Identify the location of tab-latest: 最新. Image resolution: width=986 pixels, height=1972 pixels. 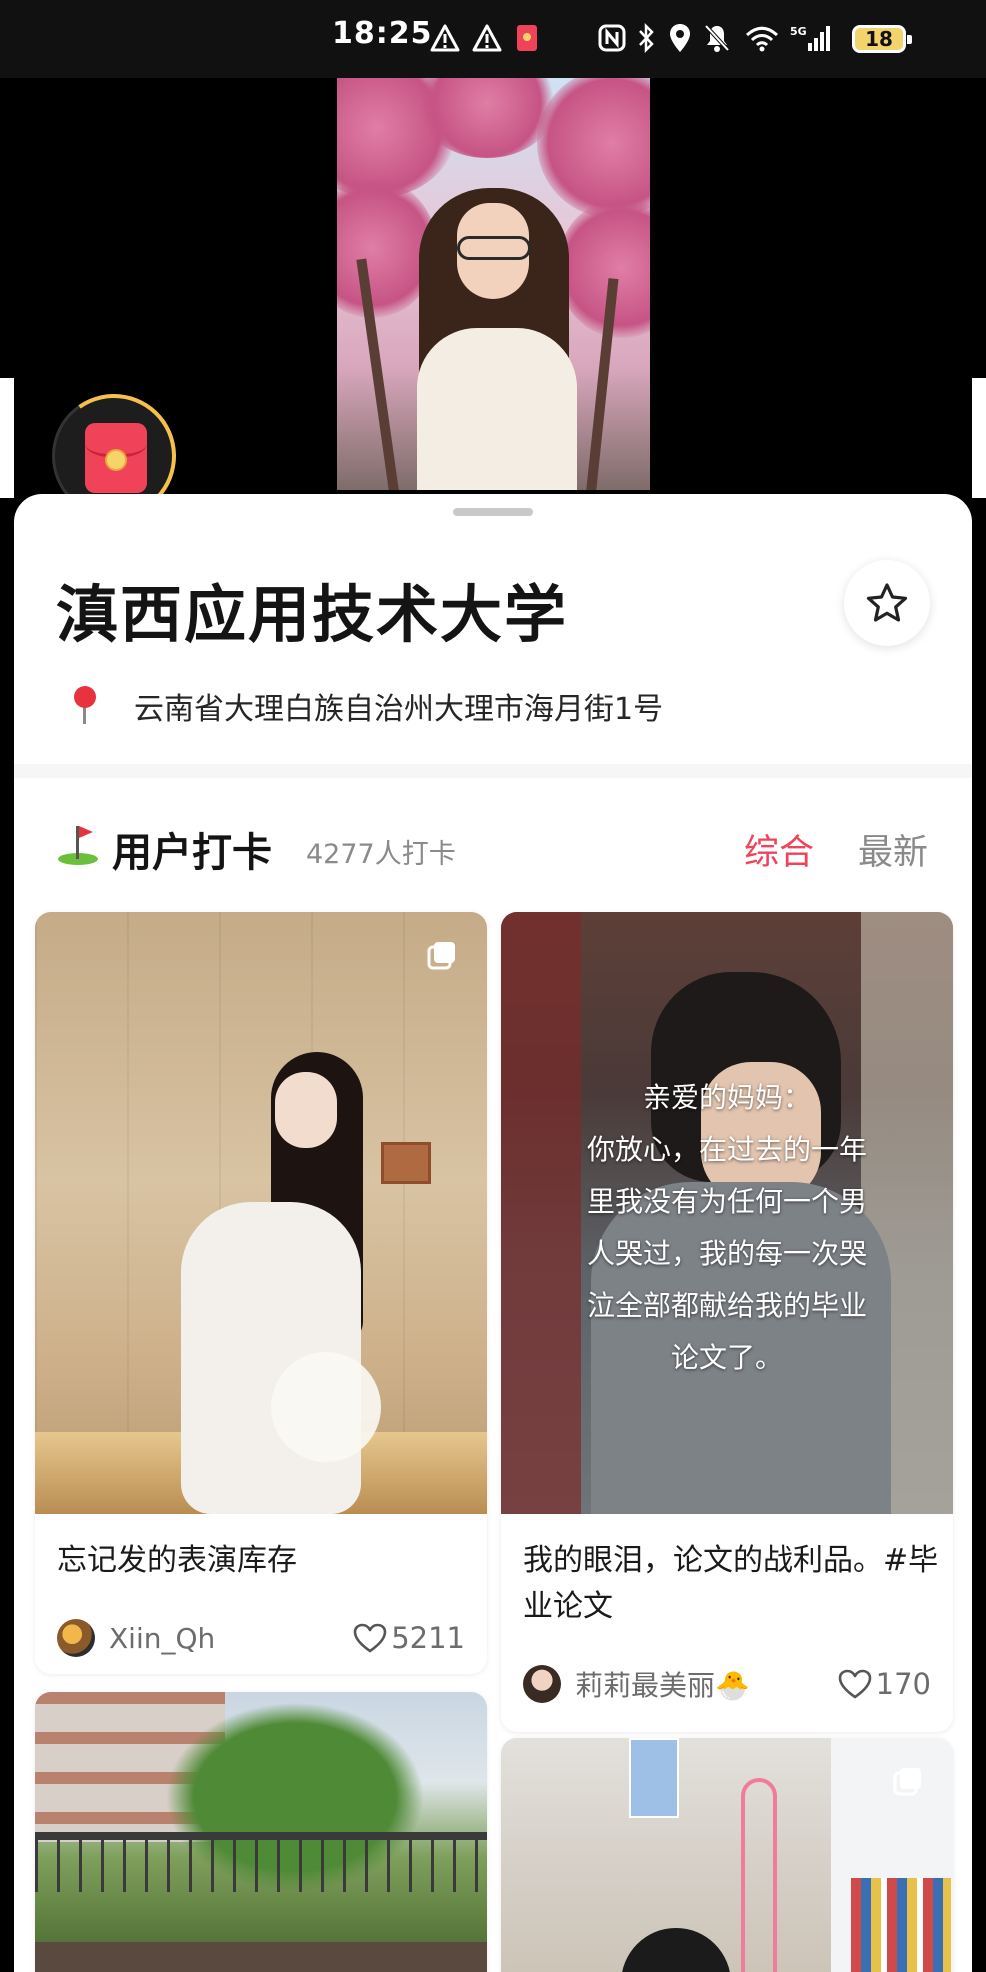
(893, 849).